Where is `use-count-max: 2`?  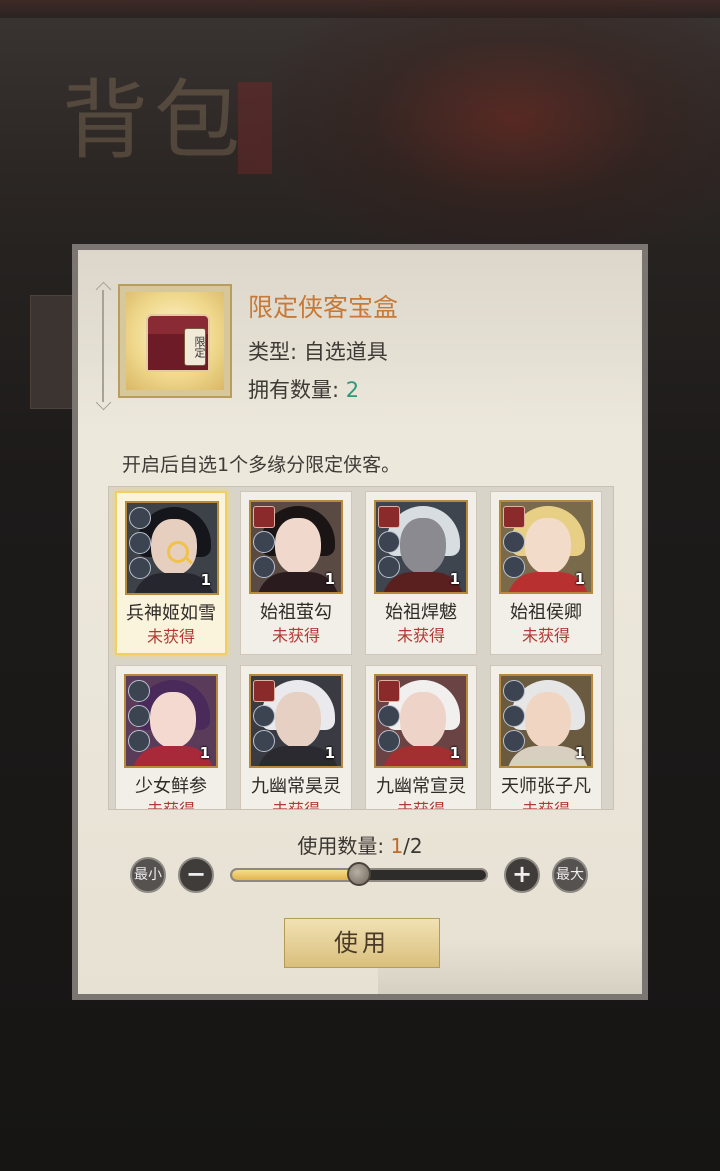
use-count-max: 2 is located at coordinates (416, 846).